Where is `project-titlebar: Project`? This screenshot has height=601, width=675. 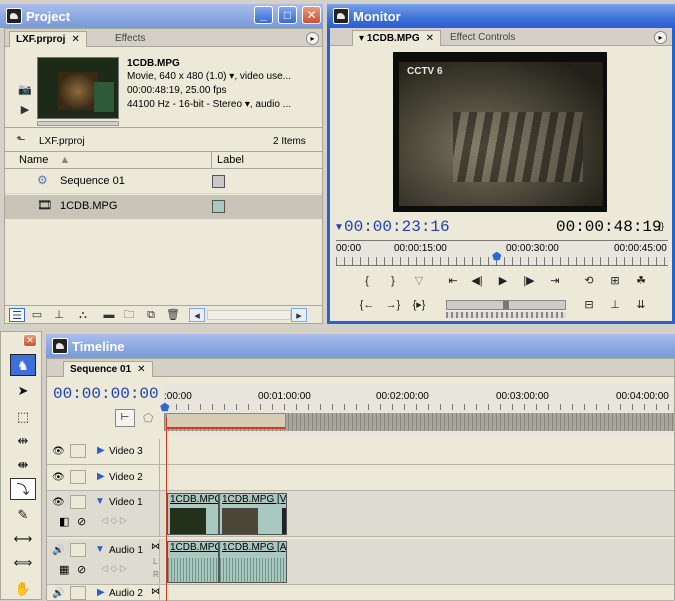
project-titlebar: Project is located at coordinates (161, 16).